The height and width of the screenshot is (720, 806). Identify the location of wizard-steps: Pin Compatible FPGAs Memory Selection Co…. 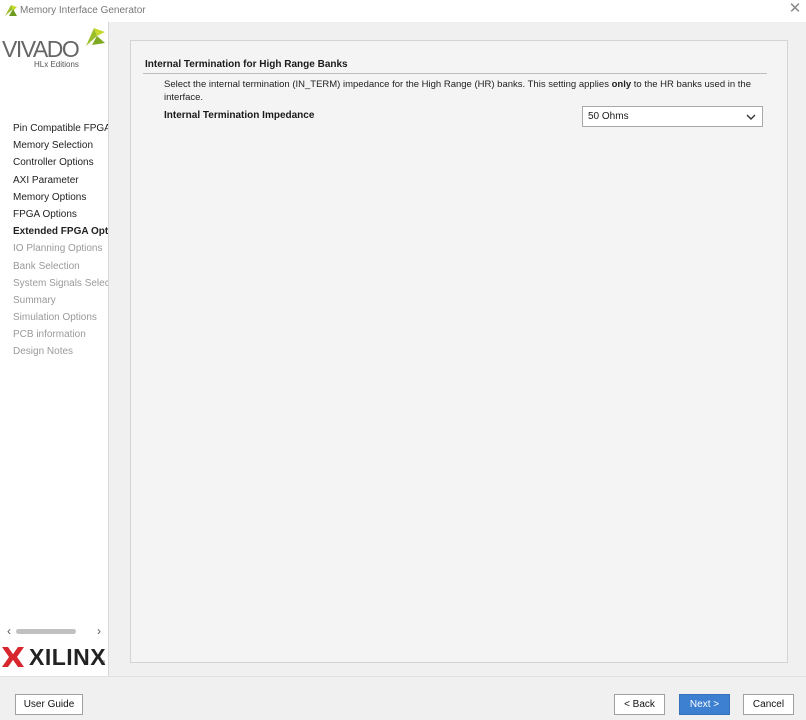
(60, 240).